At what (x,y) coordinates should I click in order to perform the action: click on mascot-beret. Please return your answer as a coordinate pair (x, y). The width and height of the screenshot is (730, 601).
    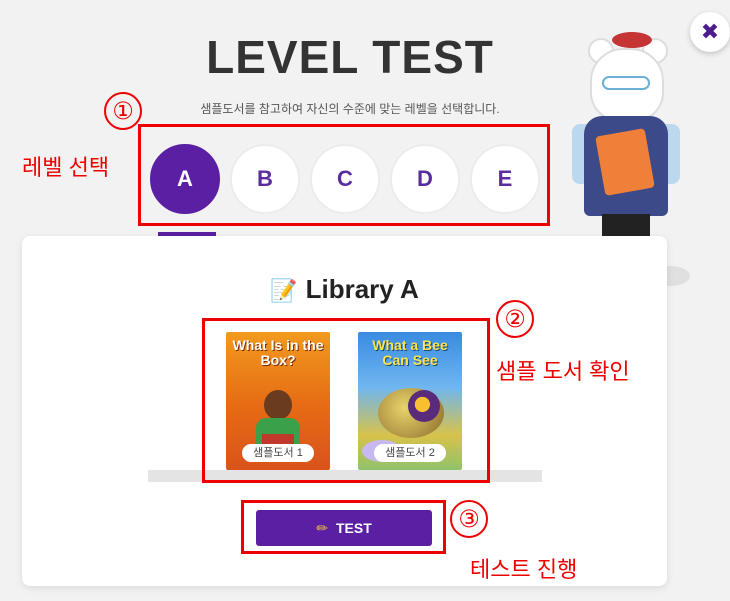
    Looking at the image, I should click on (632, 40).